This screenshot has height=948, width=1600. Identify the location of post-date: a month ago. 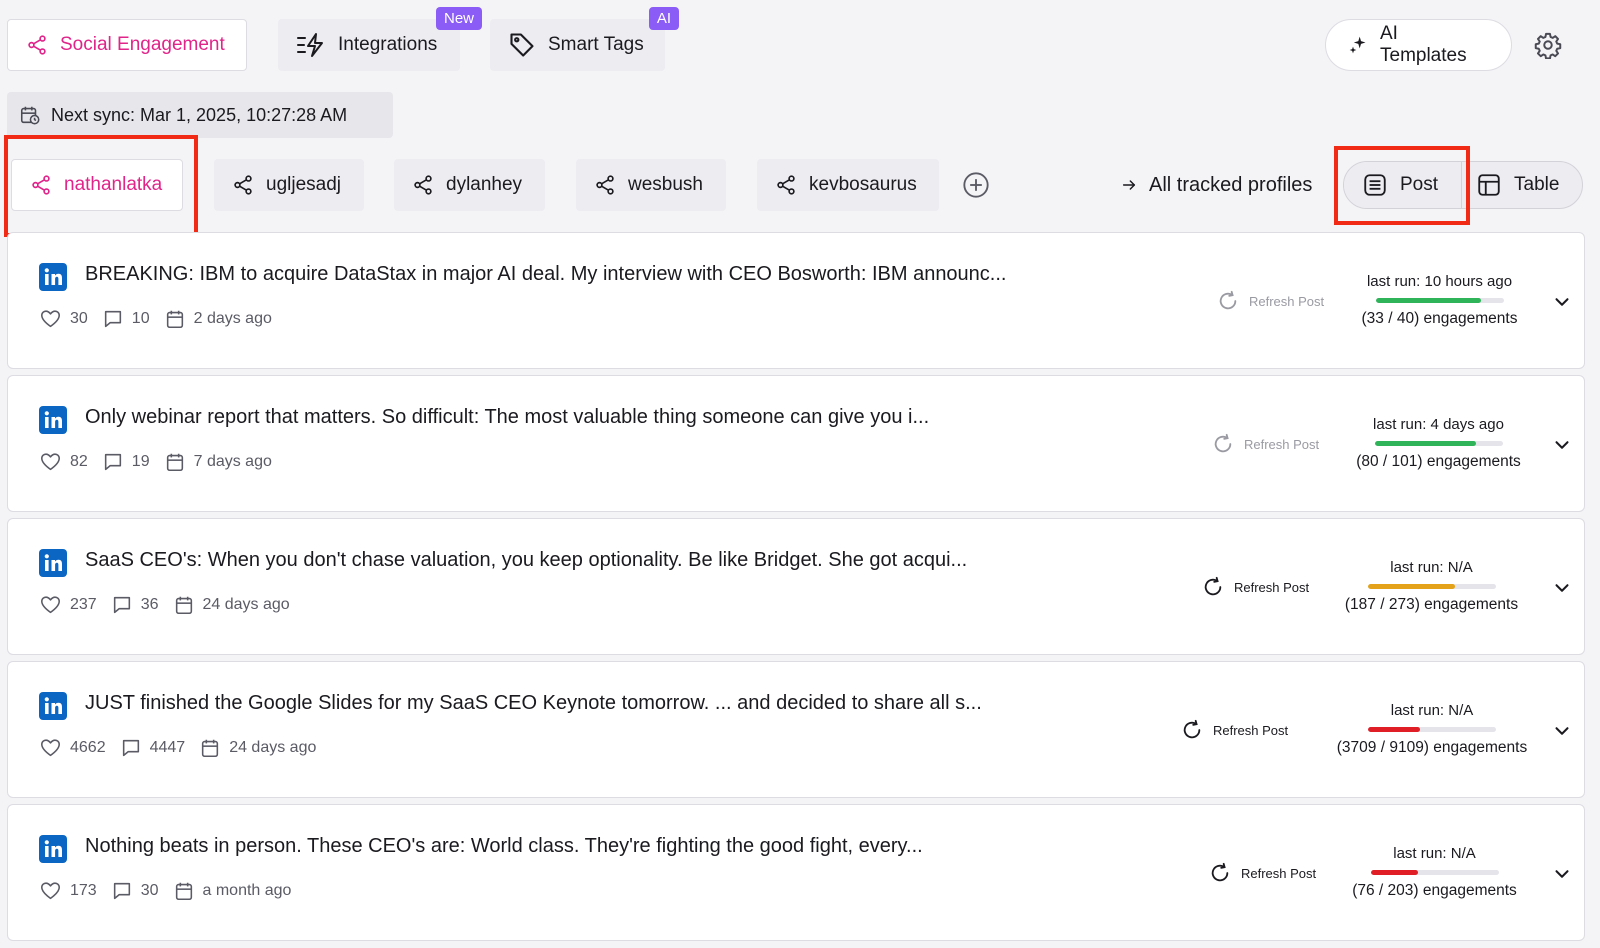
(247, 890).